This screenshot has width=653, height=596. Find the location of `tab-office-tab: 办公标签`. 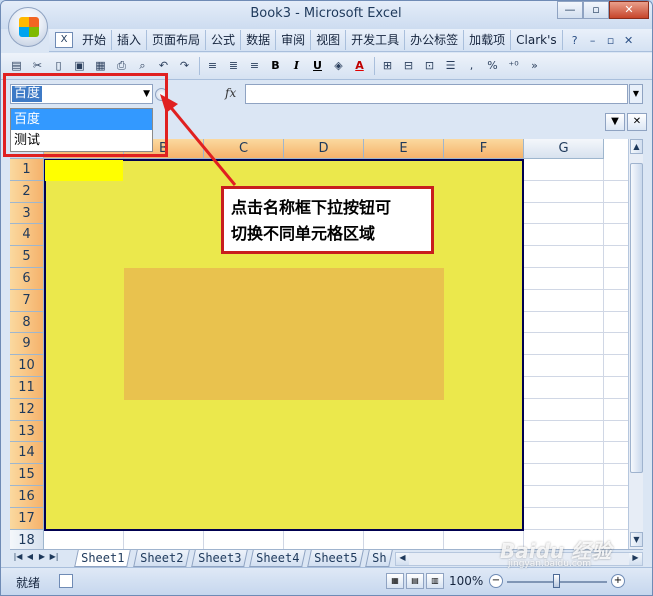

tab-office-tab: 办公标签 is located at coordinates (435, 40).